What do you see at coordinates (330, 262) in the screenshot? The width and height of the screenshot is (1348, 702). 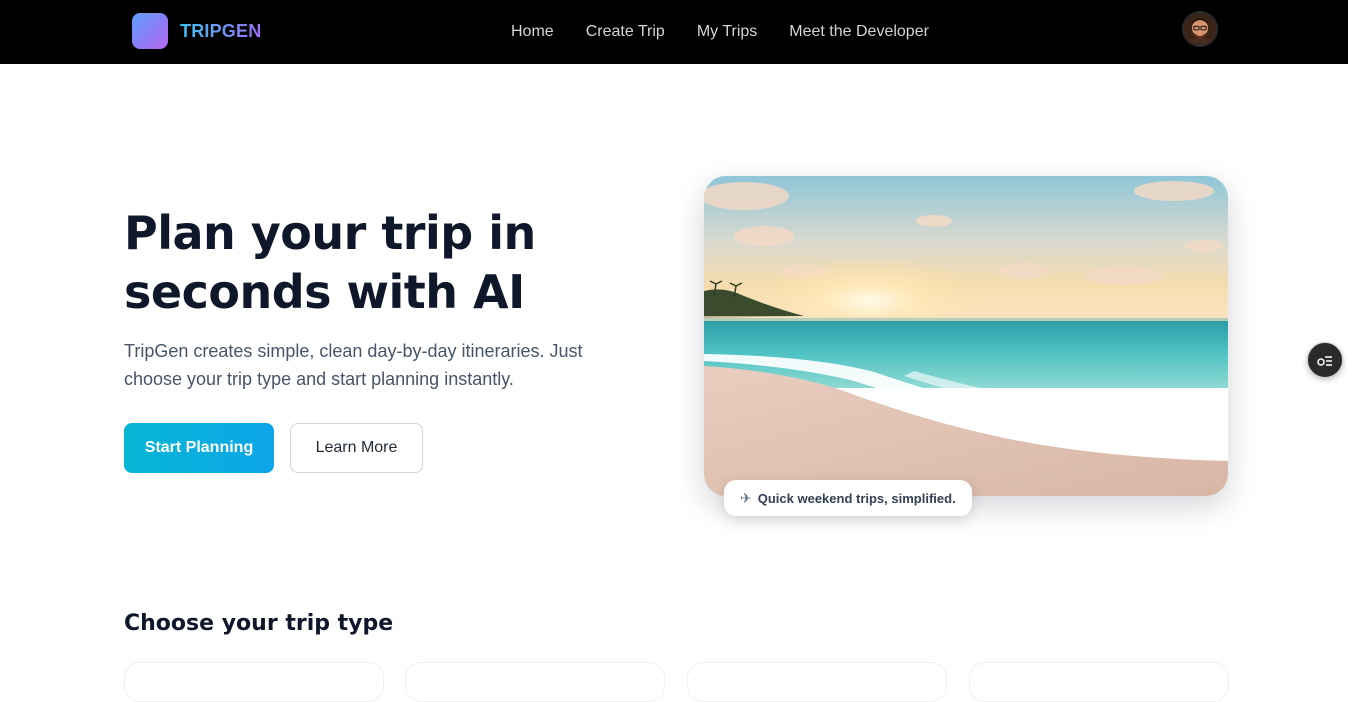 I see `hero-title: Plan your trip in seconds with AI` at bounding box center [330, 262].